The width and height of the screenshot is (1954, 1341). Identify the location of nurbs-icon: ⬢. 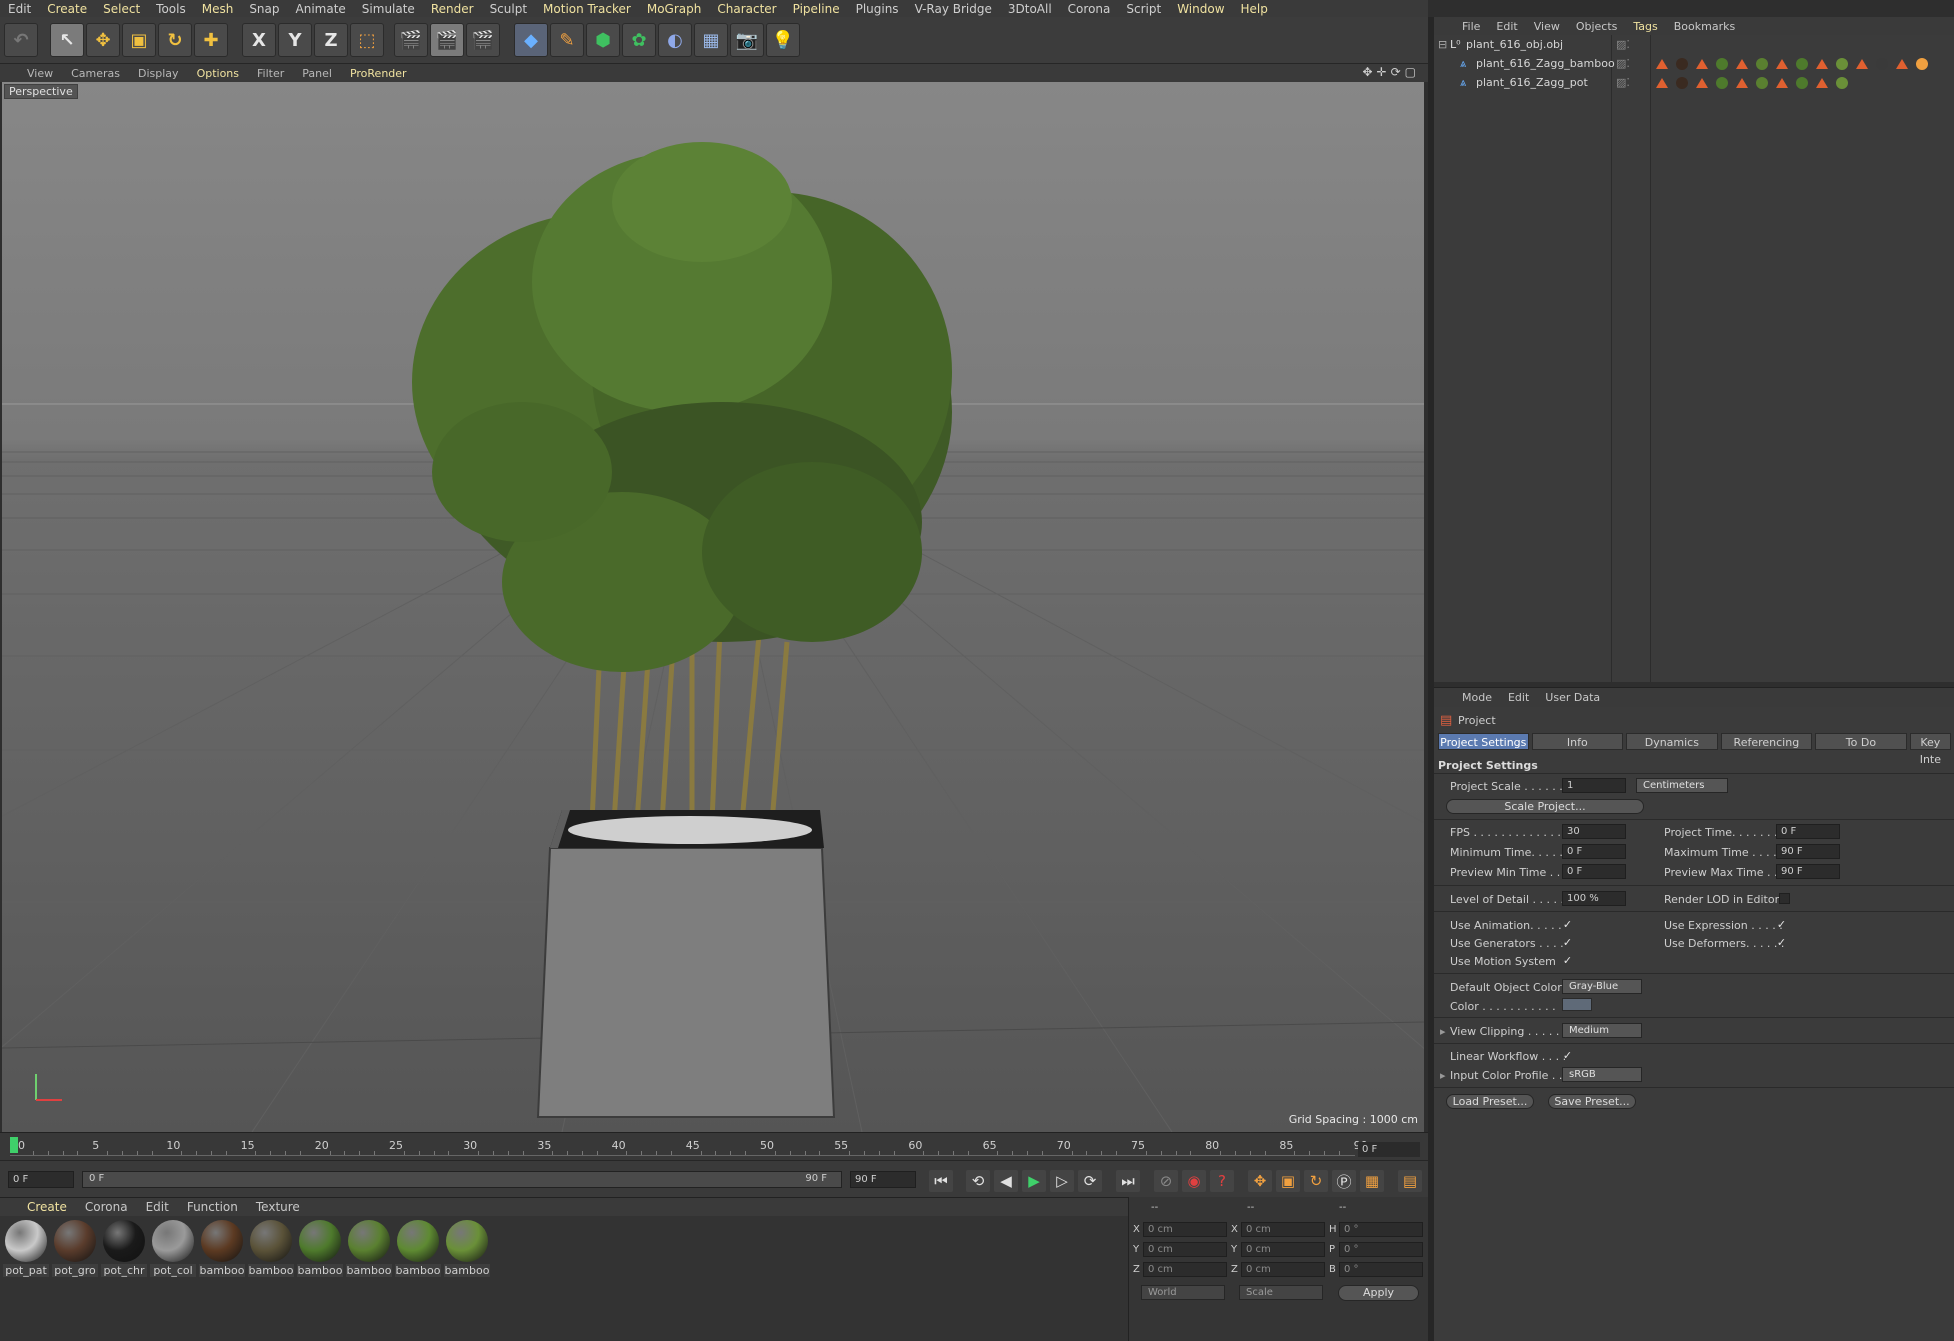
(603, 40).